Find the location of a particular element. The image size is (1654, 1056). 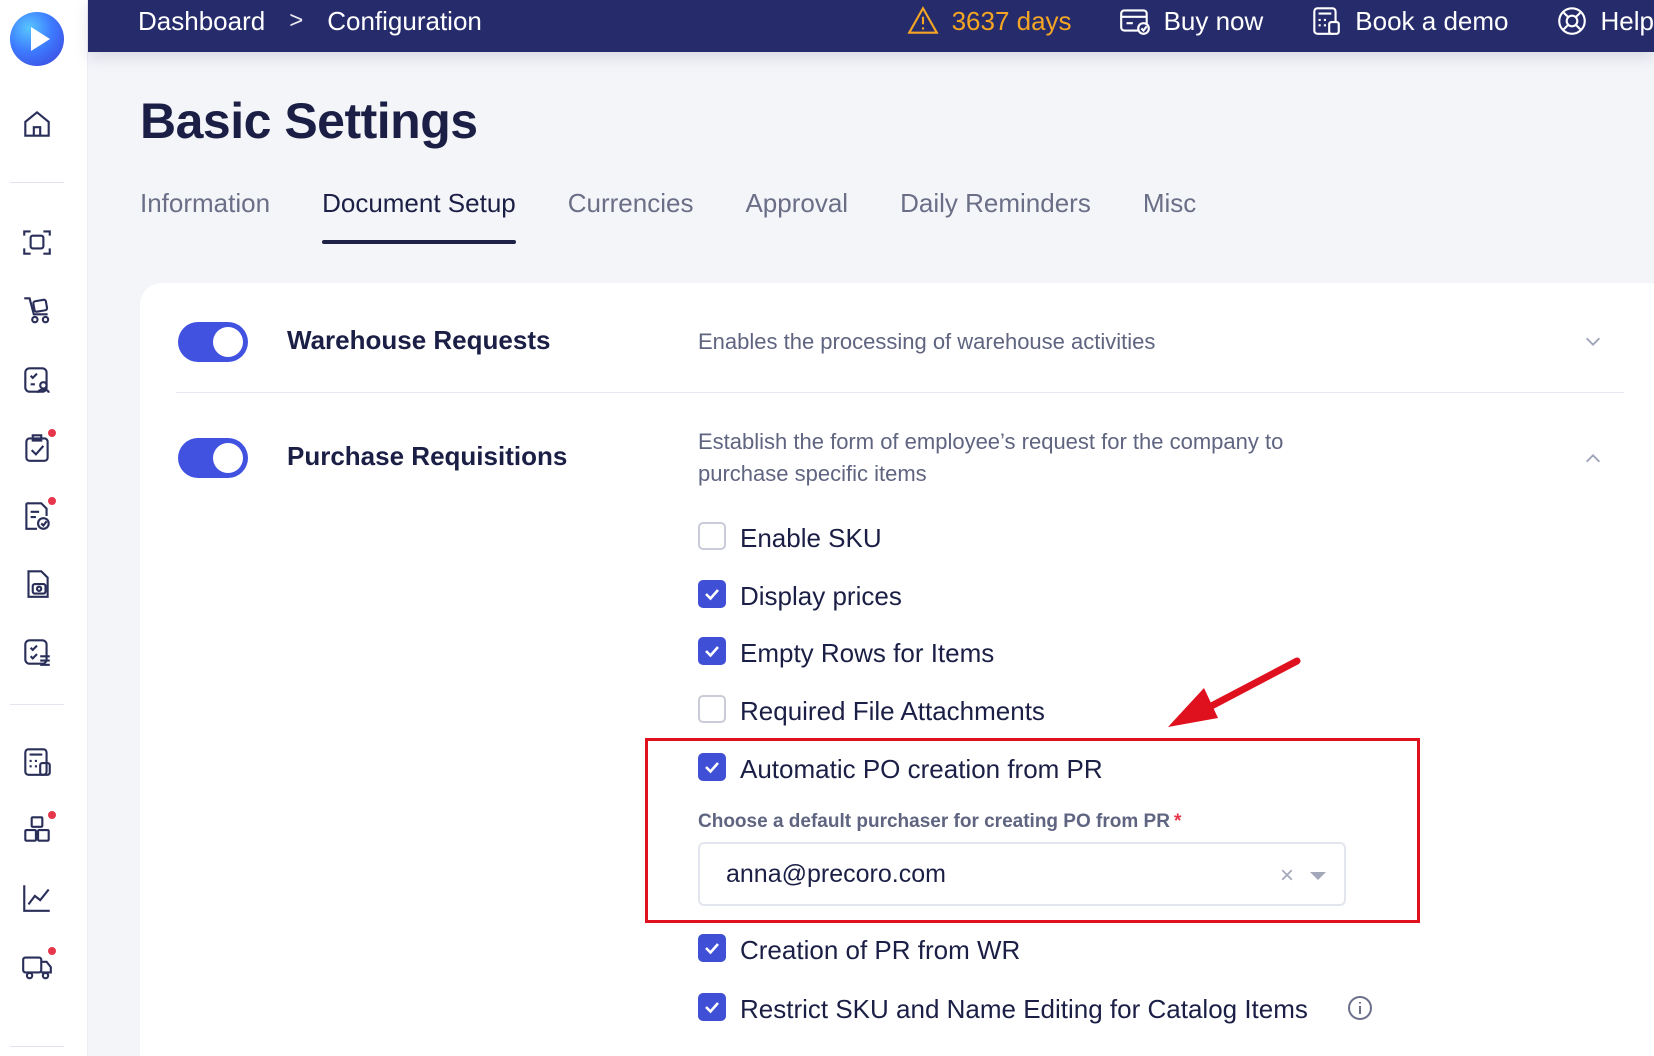

chevron-up-icon is located at coordinates (1593, 459).